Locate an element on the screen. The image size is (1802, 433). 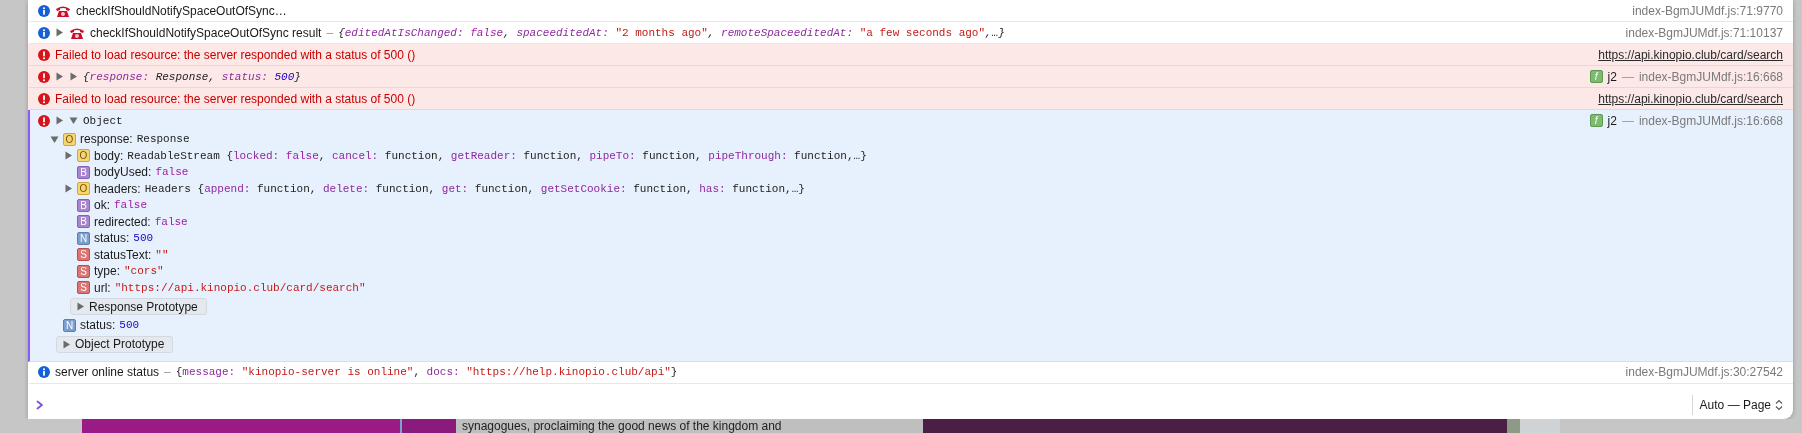
source-location: index-BgmJUMdf.js:71:9770 is located at coordinates (1707, 10).